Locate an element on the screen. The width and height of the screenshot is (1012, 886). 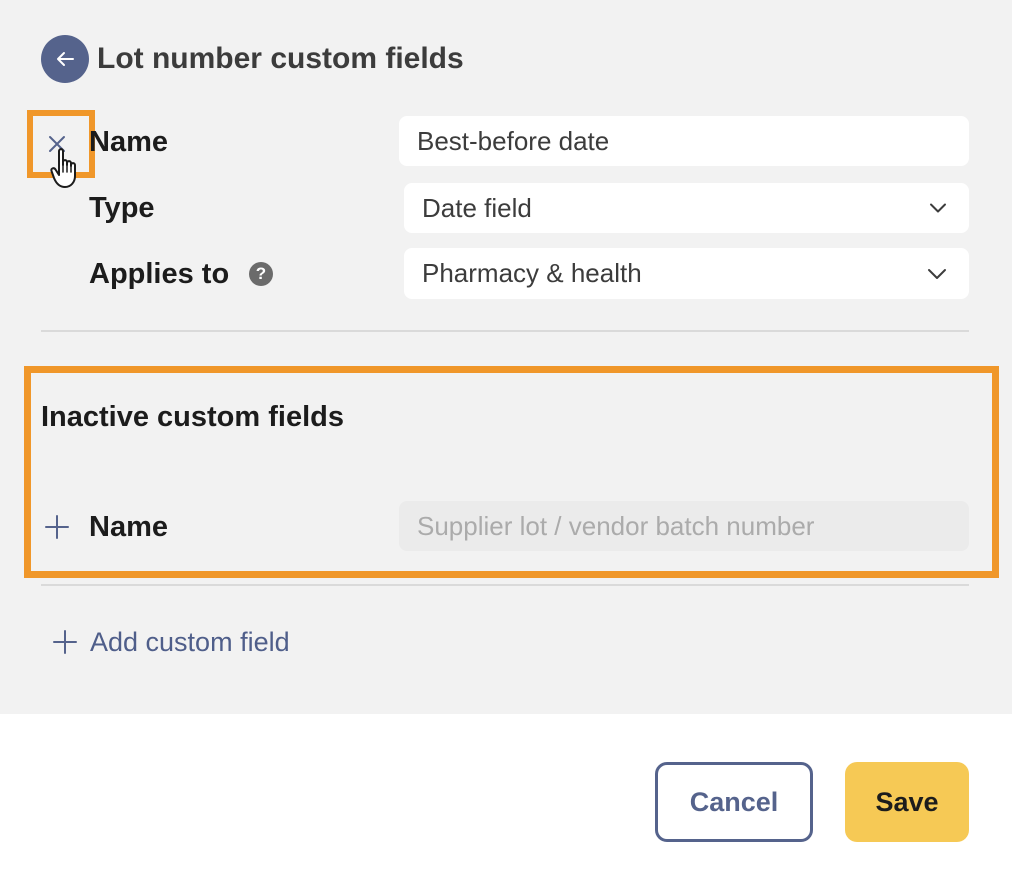
arrow-left-icon is located at coordinates (65, 59).